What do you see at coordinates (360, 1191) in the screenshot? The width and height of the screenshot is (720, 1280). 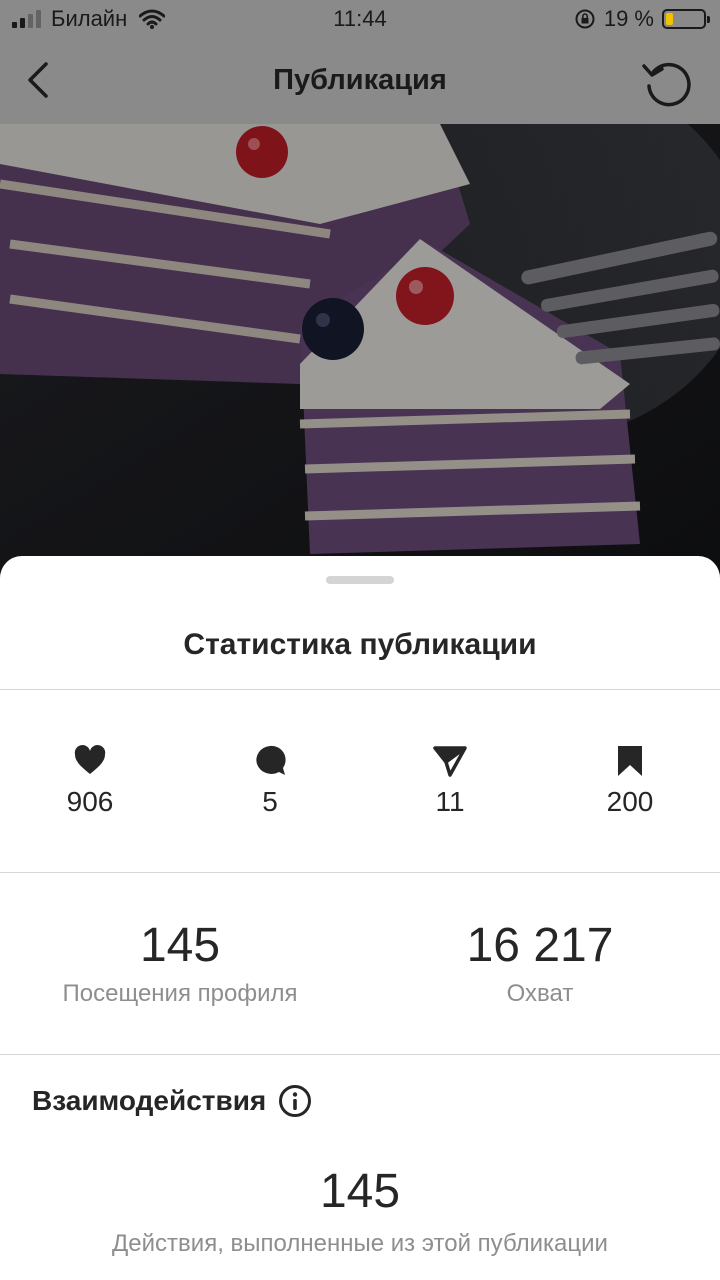 I see `interactions-value: 145` at bounding box center [360, 1191].